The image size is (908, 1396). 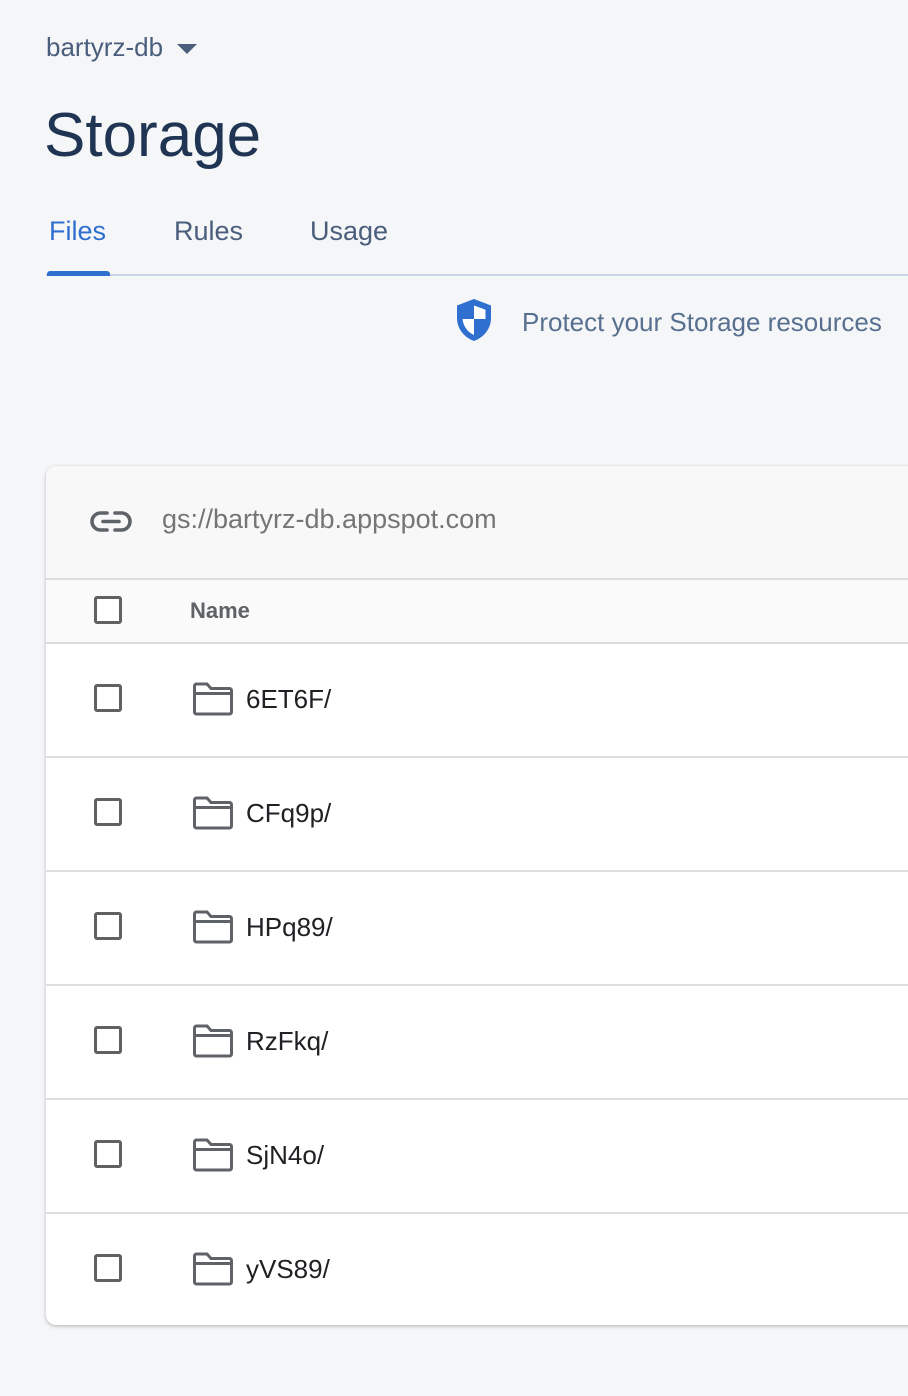 I want to click on shield-icon, so click(x=474, y=322).